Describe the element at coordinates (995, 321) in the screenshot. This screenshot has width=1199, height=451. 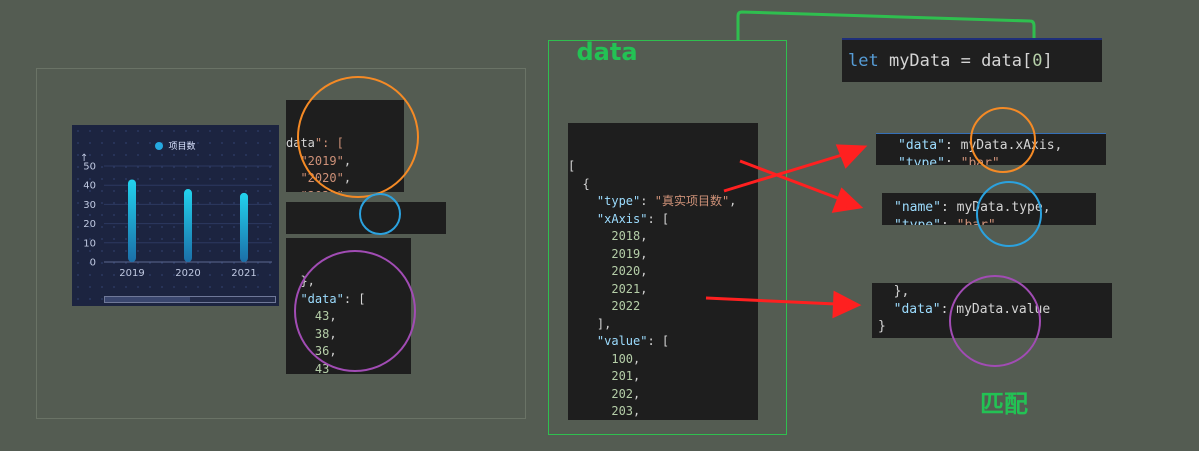
I see `purple-circle-right` at that location.